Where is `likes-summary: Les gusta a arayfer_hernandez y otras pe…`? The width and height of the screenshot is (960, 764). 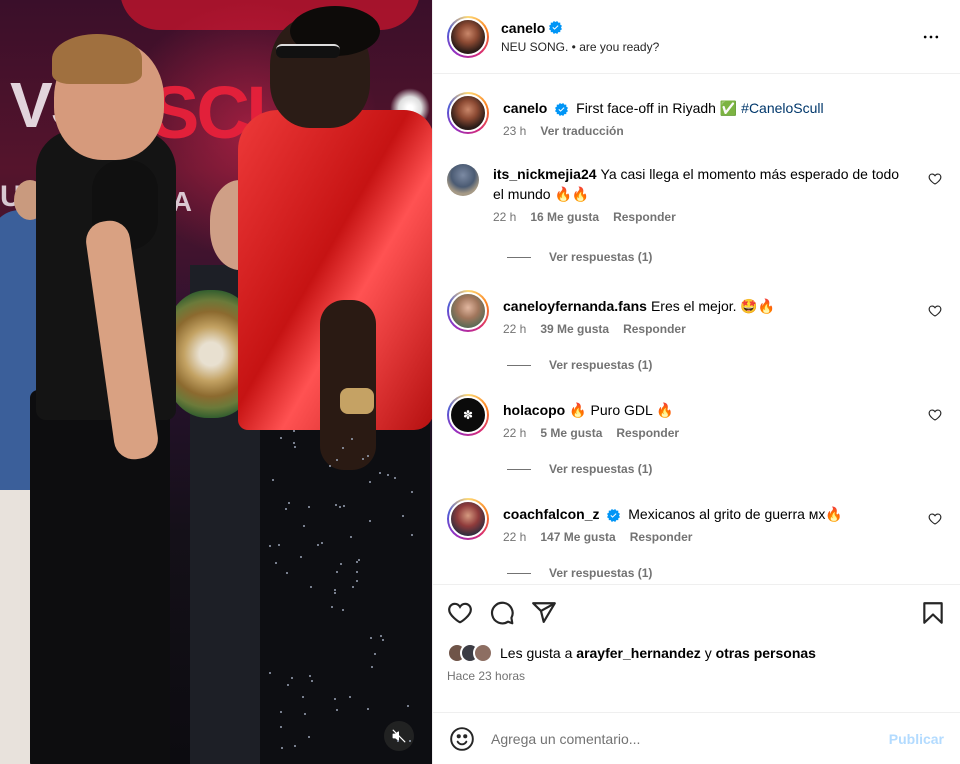
likes-summary: Les gusta a arayfer_hernandez y otras pe… is located at coordinates (696, 653).